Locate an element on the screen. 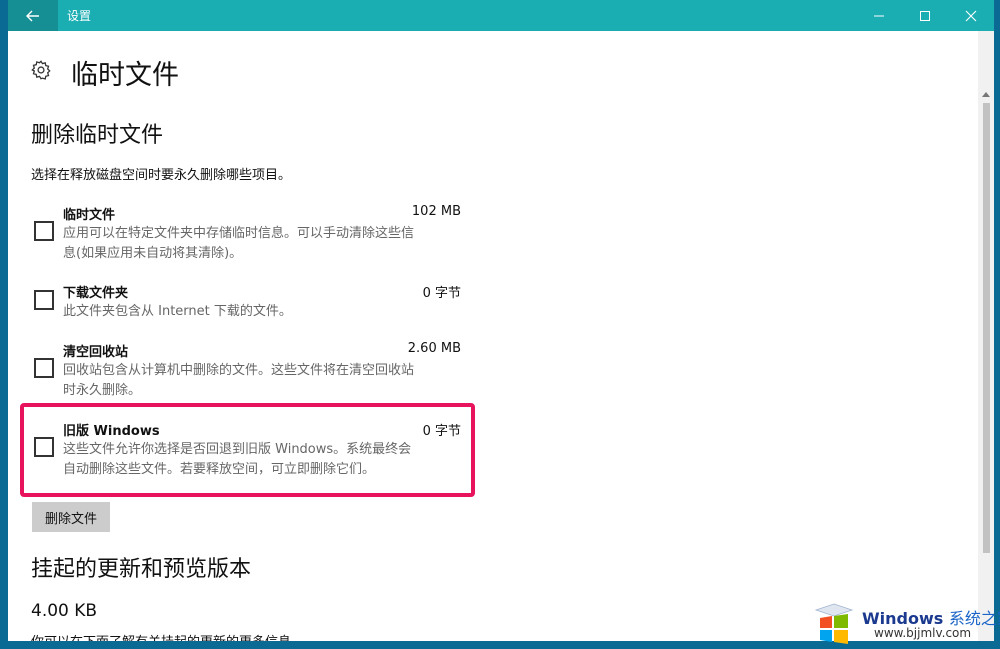 The width and height of the screenshot is (1000, 649). checkbox-temp-files is located at coordinates (44, 231).